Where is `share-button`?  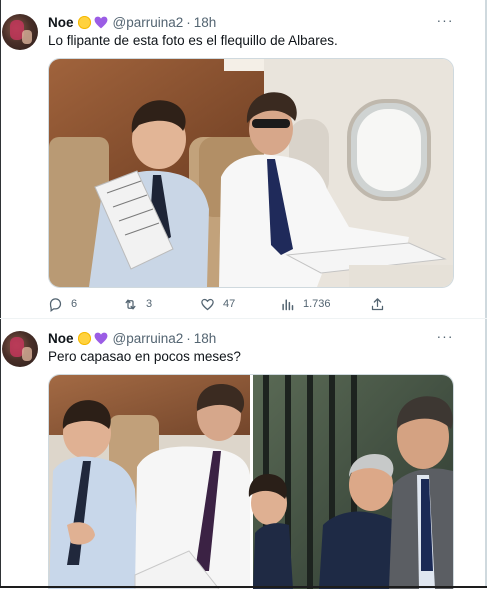
share-button is located at coordinates (382, 304).